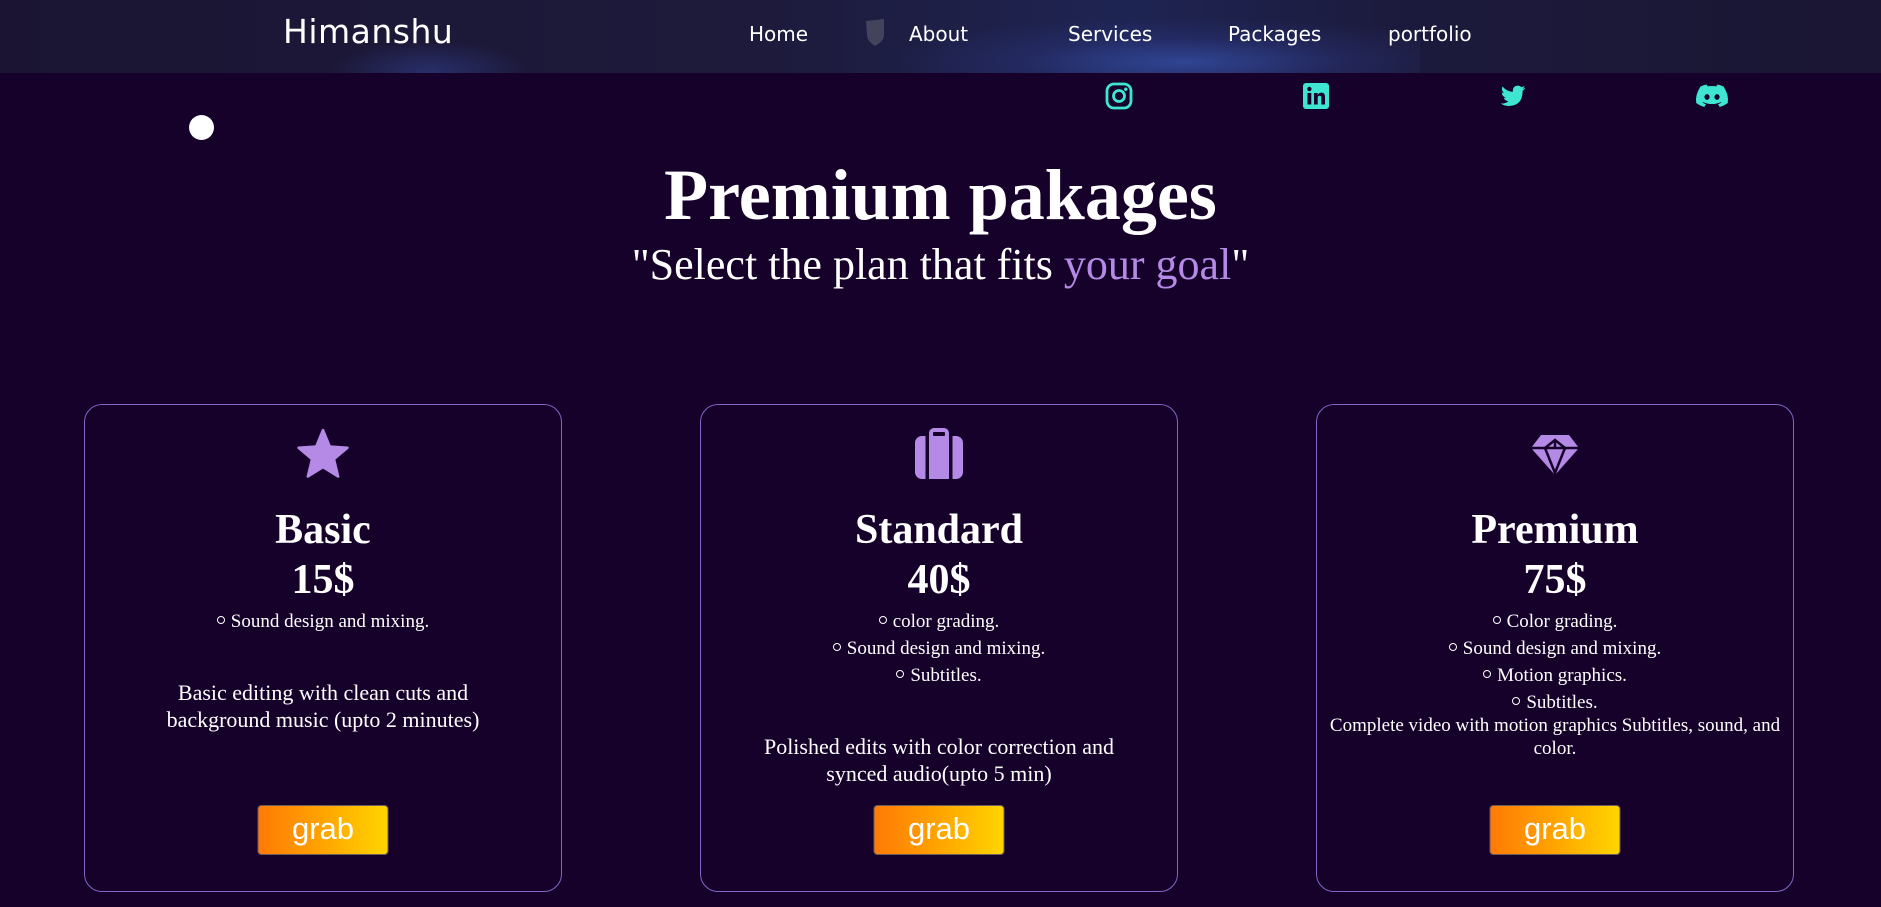 Image resolution: width=1881 pixels, height=907 pixels. What do you see at coordinates (1110, 34) in the screenshot?
I see `nav-link-services: Services` at bounding box center [1110, 34].